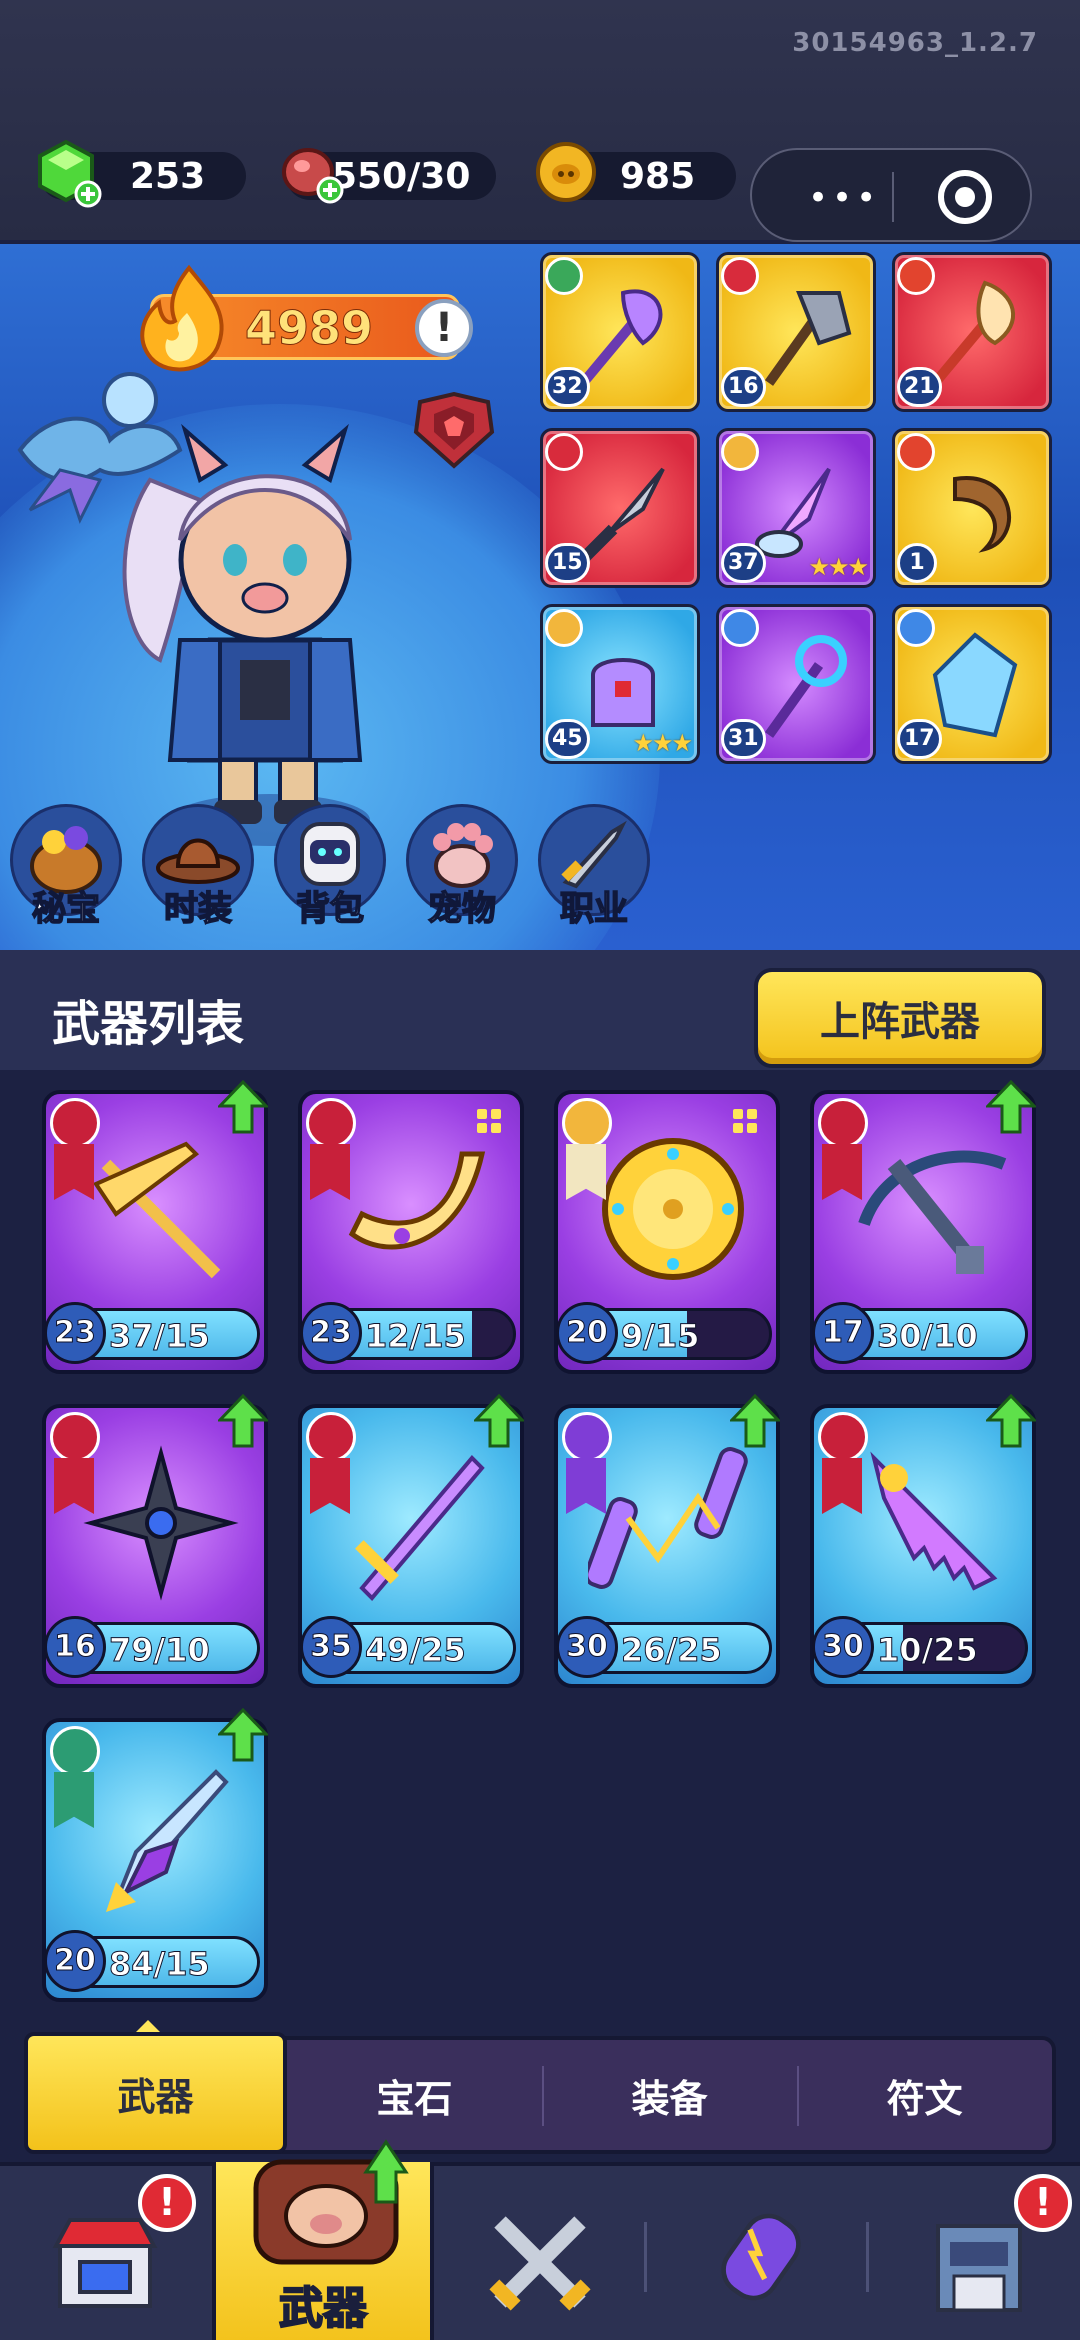 Image resolution: width=1080 pixels, height=2340 pixels. I want to click on slot-dots-icon, so click(489, 1121).